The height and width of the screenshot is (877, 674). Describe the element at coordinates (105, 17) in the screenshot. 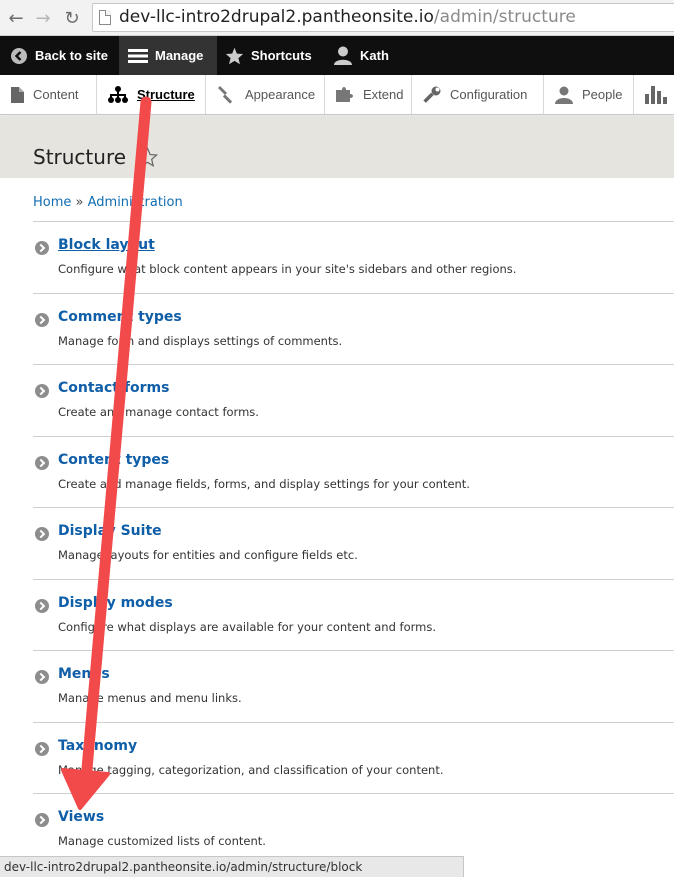

I see `page-icon` at that location.